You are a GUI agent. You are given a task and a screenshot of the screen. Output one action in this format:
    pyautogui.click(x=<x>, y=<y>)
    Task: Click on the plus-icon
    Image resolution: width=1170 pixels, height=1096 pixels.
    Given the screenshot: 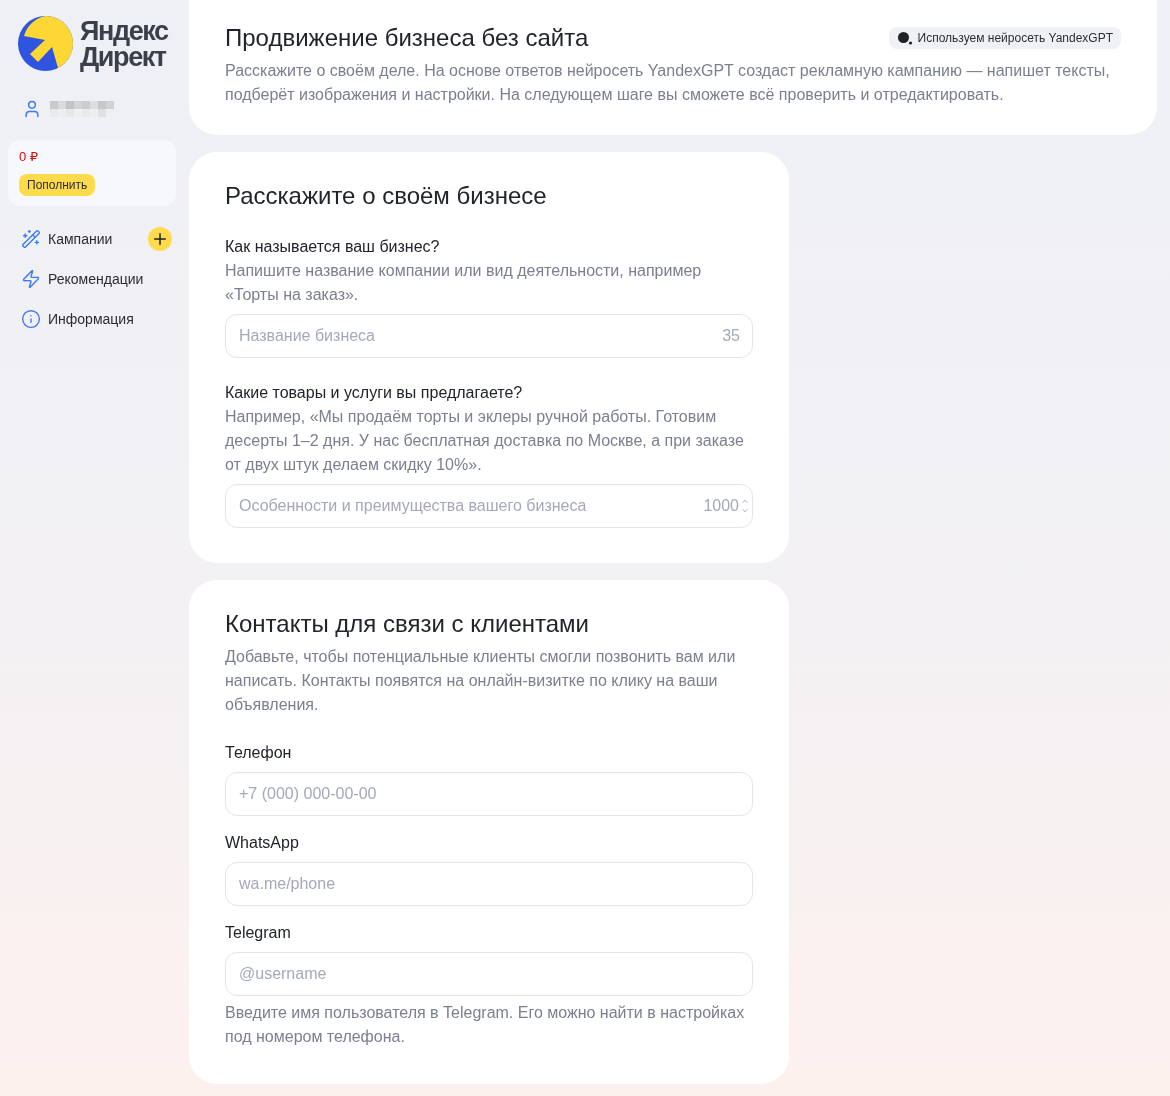 What is the action you would take?
    pyautogui.click(x=160, y=239)
    